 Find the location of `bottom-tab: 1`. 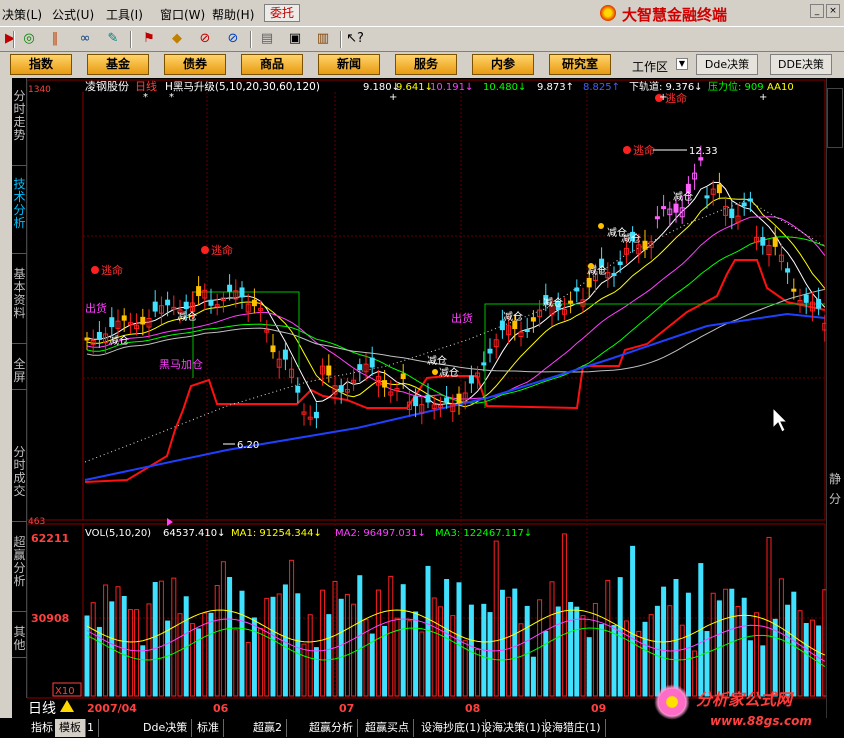

bottom-tab: 1 is located at coordinates (91, 728).